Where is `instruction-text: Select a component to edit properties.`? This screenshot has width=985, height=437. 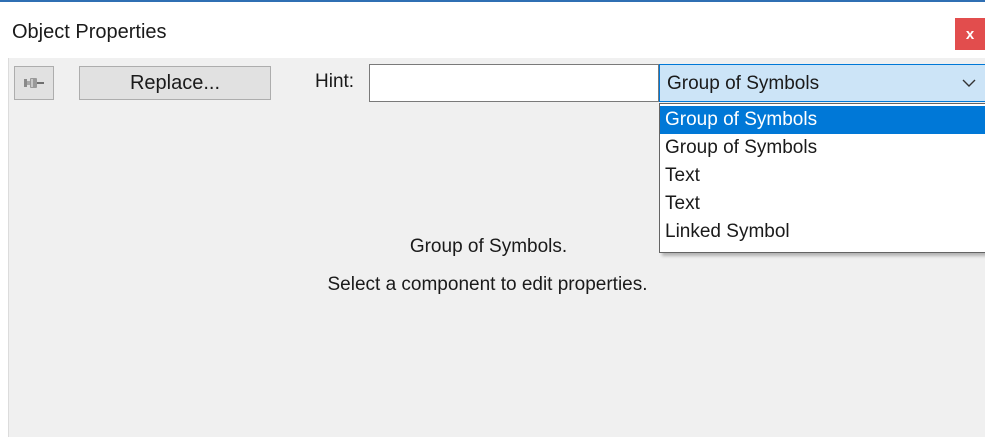
instruction-text: Select a component to edit properties. is located at coordinates (497, 285).